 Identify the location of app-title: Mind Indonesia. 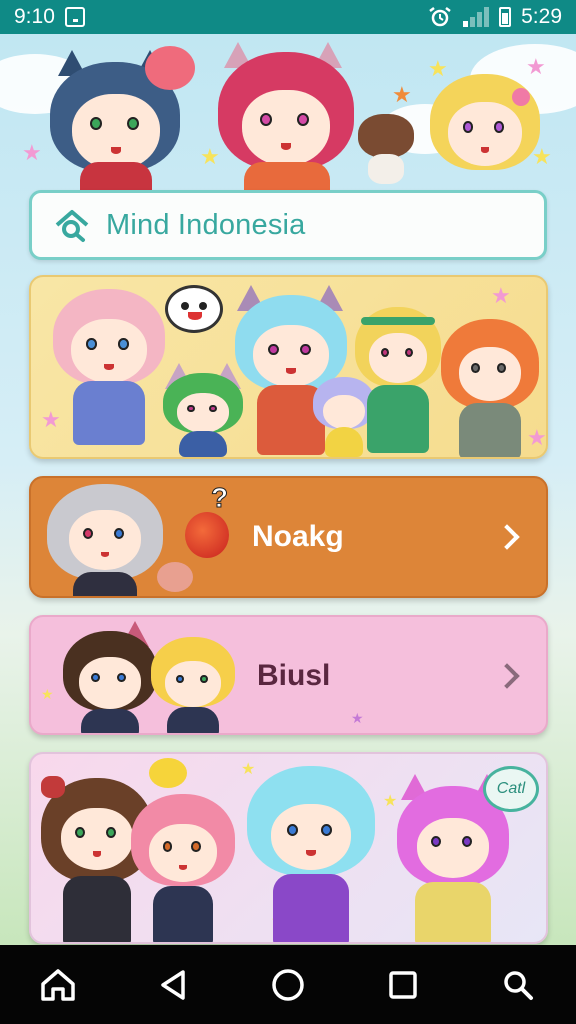
(206, 224).